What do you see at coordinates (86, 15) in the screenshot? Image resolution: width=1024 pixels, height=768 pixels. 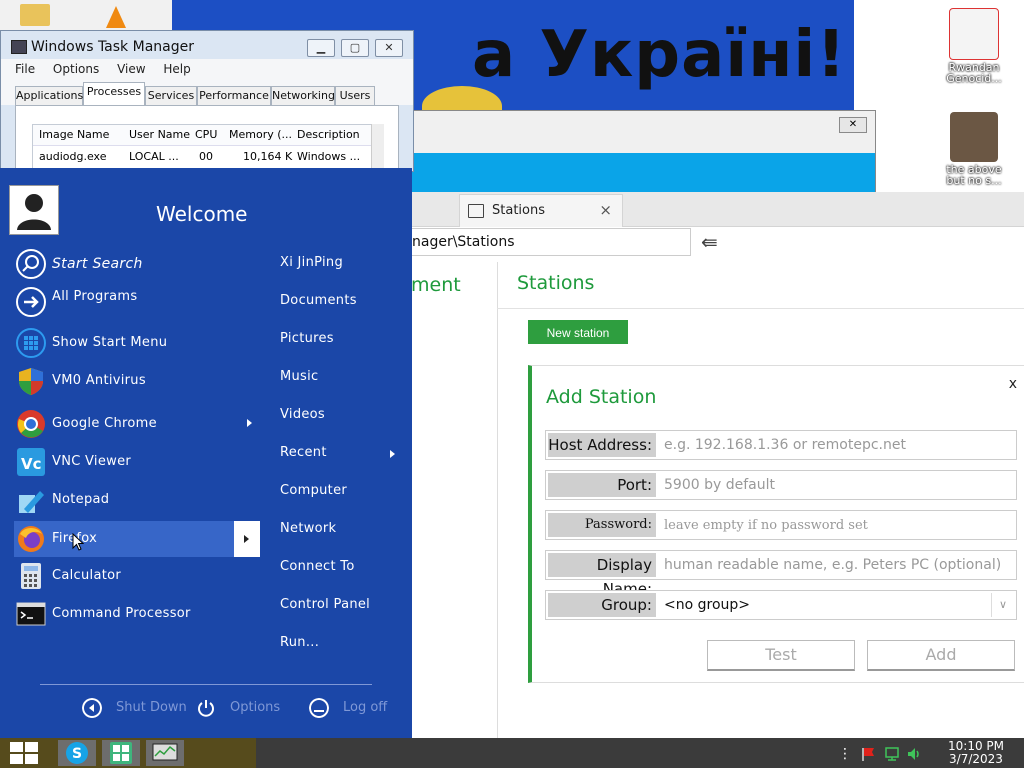 I see `desktop-background` at bounding box center [86, 15].